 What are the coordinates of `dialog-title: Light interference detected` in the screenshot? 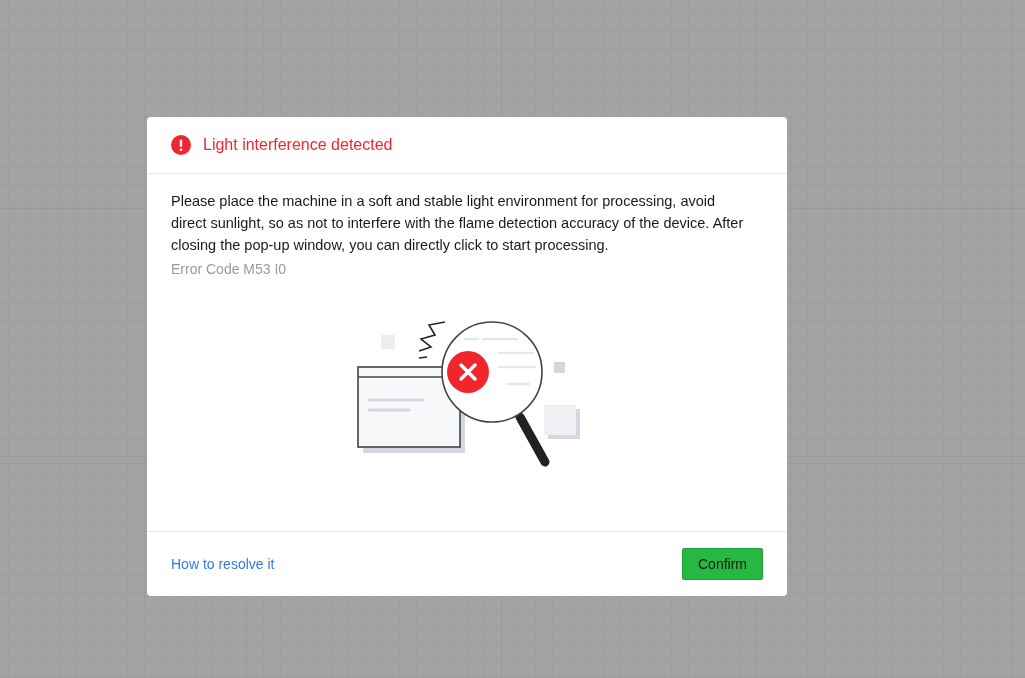 It's located at (298, 145).